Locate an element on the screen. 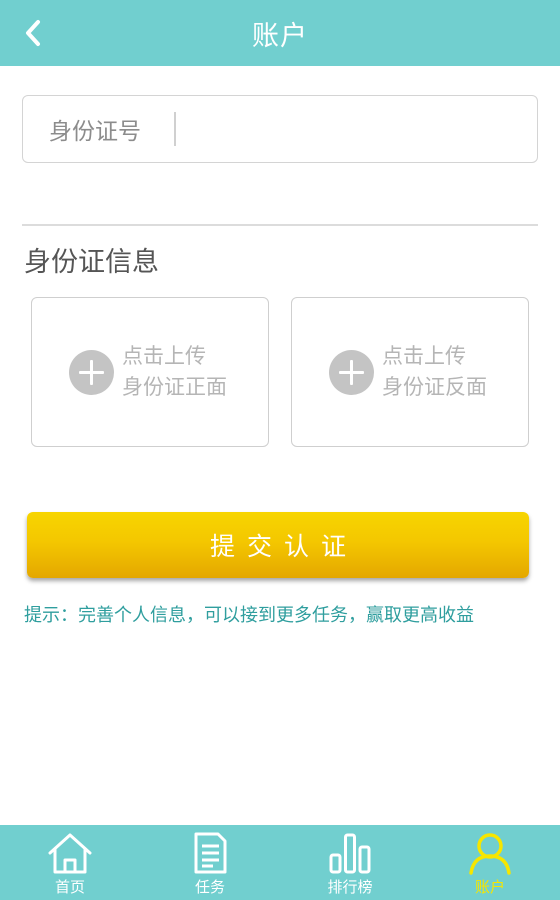 The height and width of the screenshot is (900, 560). tab-account-label: 账户 is located at coordinates (489, 887).